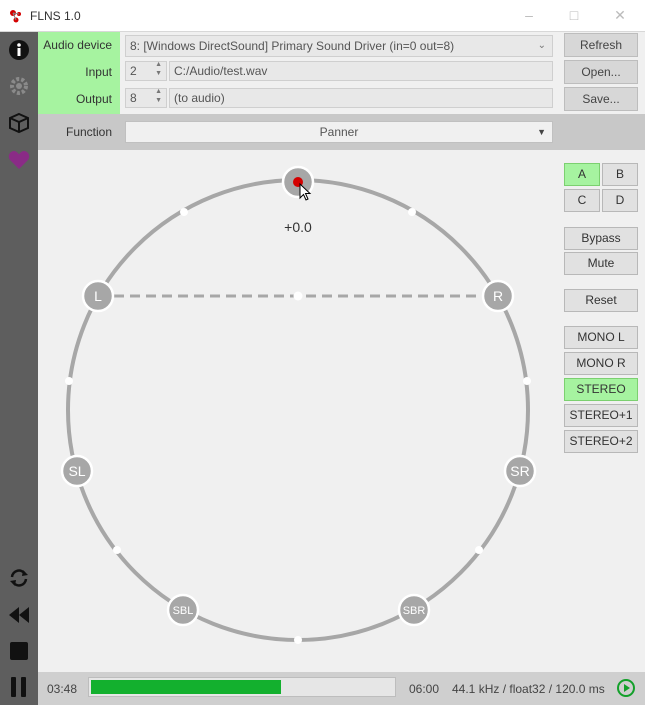  Describe the element at coordinates (601, 263) in the screenshot. I see `mute-button: Mute` at that location.